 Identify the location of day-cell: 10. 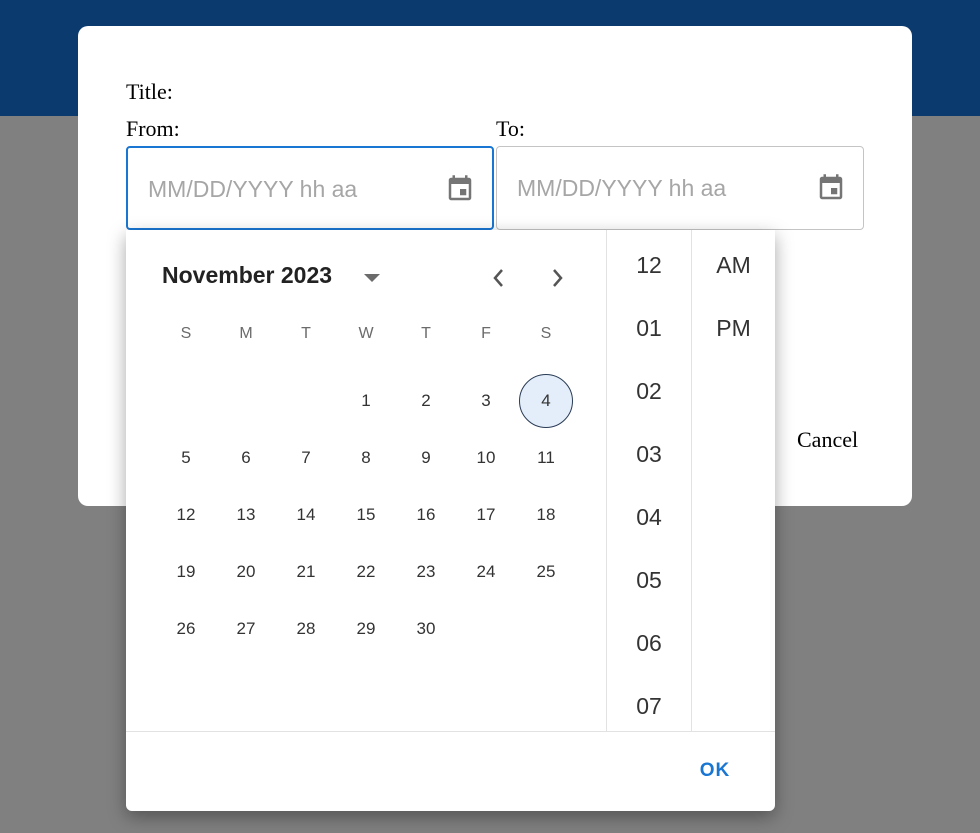
(486, 457).